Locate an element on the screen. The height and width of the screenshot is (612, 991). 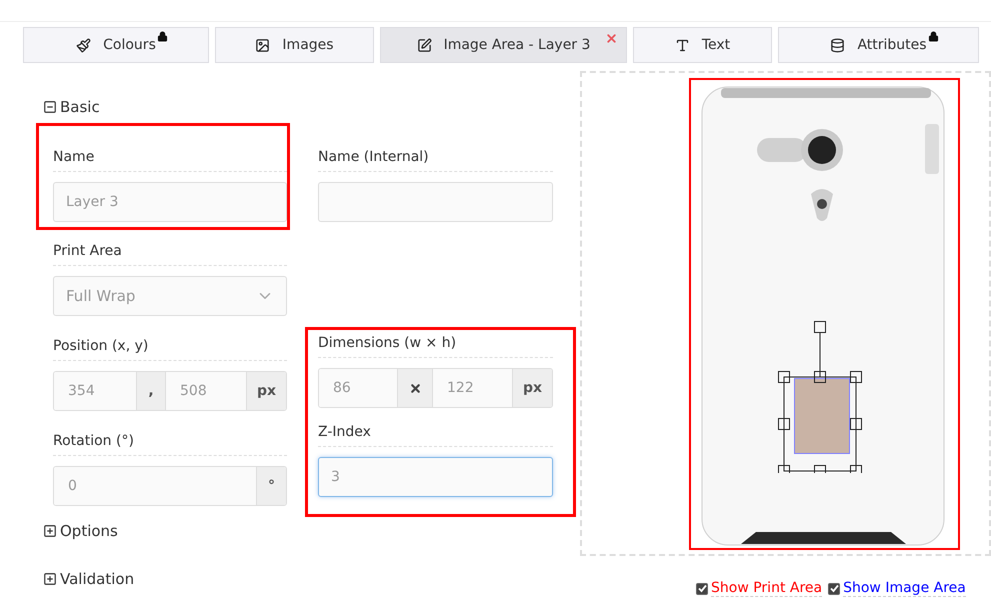
toggle-label: Show Print Area is located at coordinates (766, 588).